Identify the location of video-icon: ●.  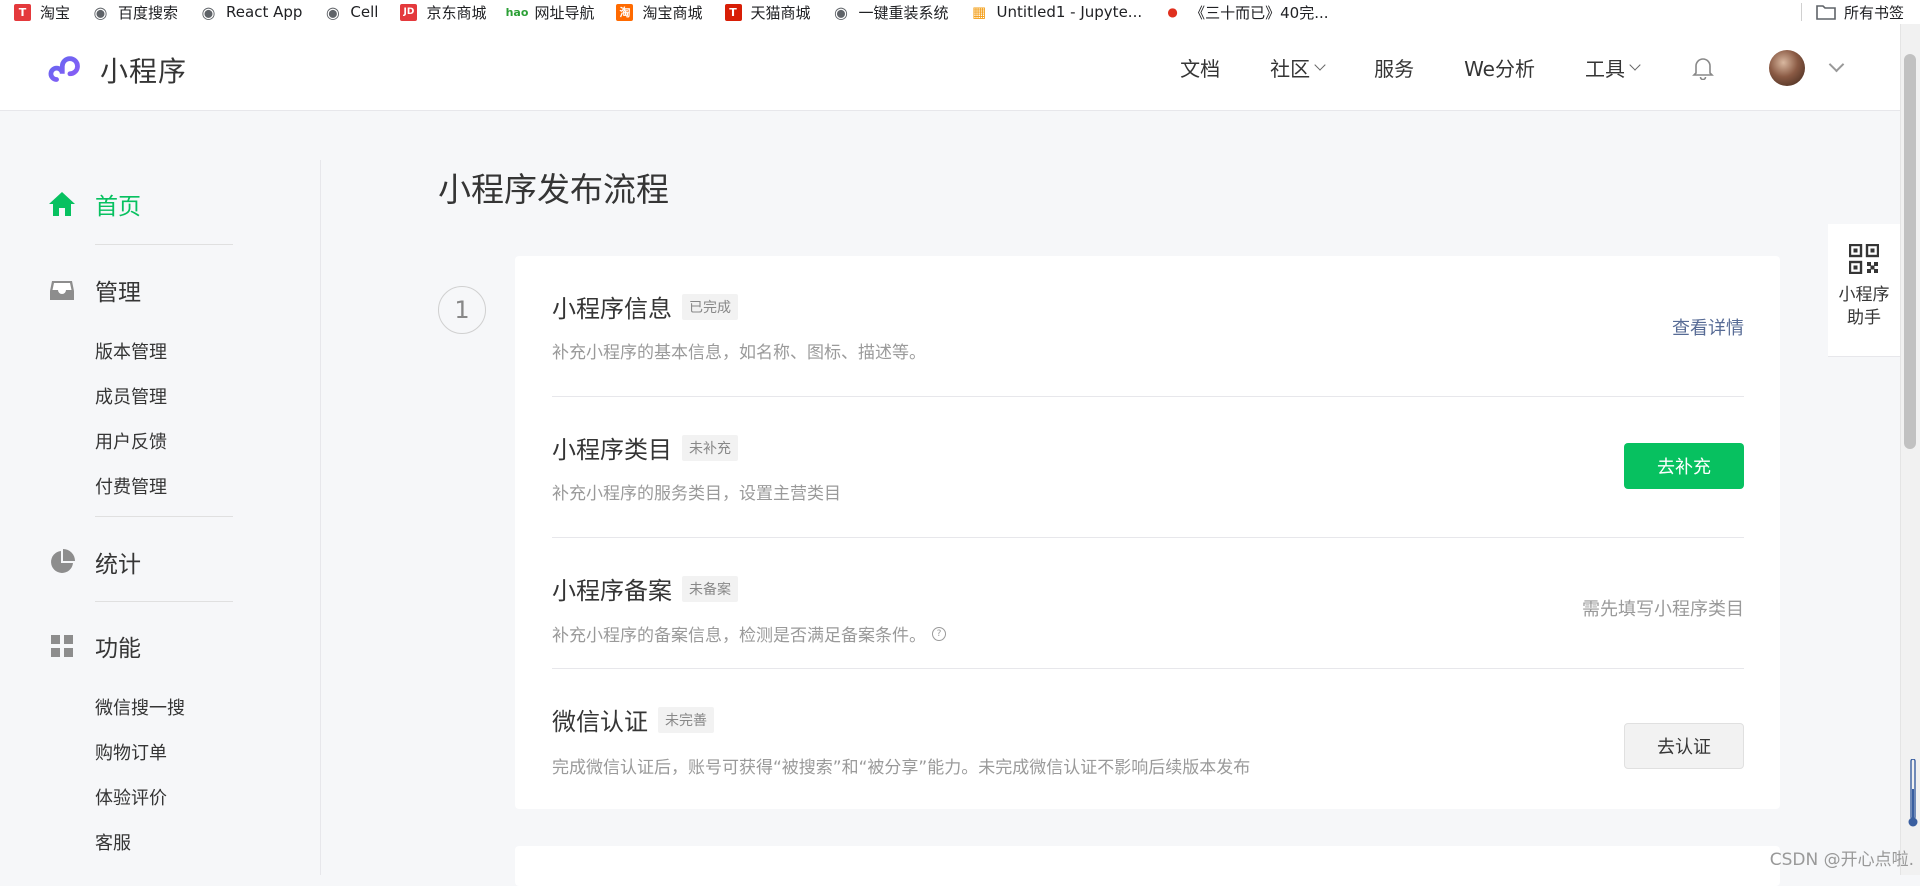
(1172, 12).